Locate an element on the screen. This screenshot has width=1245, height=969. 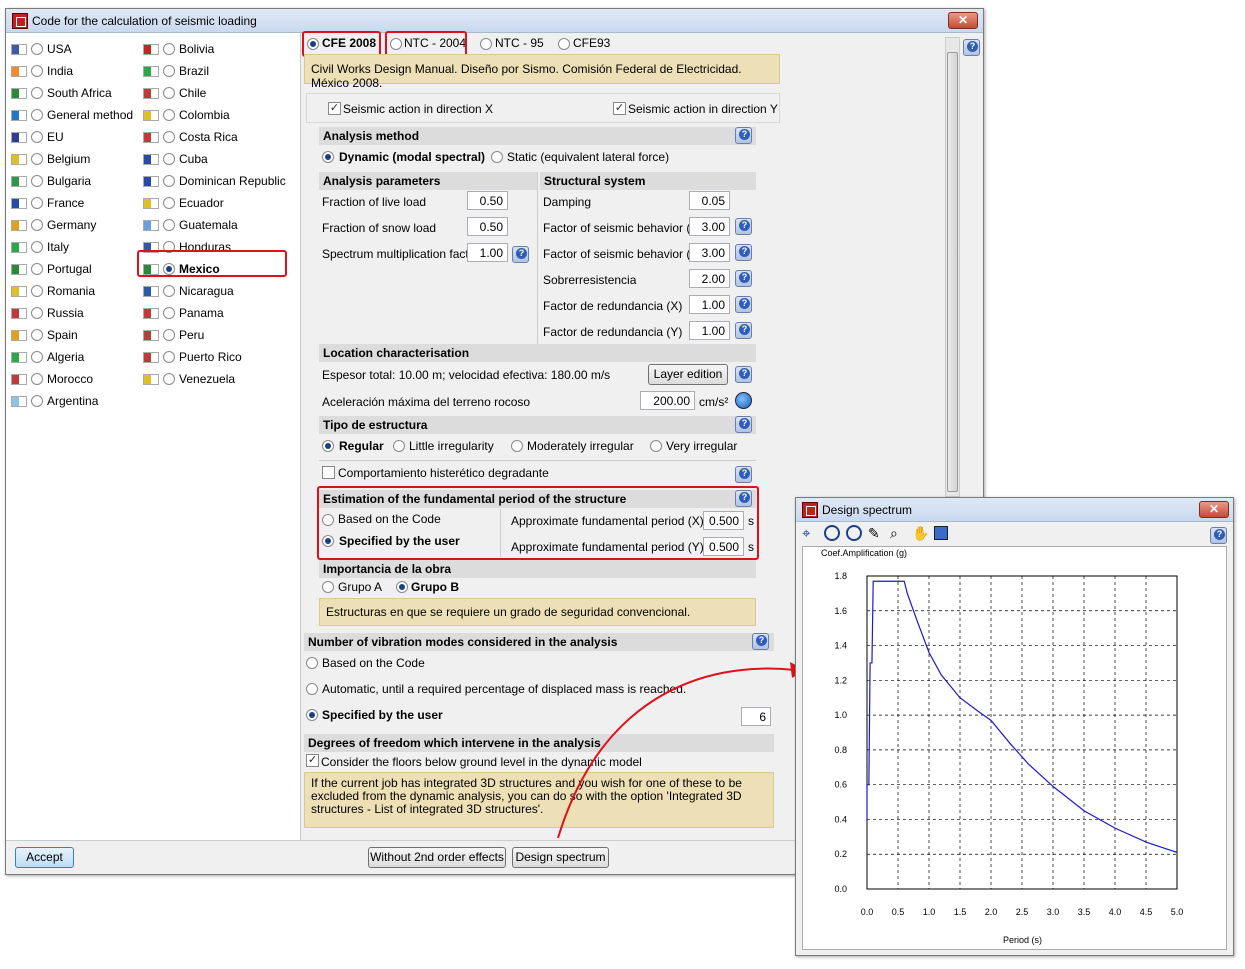
chart-xtick-label: 4.5 is located at coordinates (1146, 912).